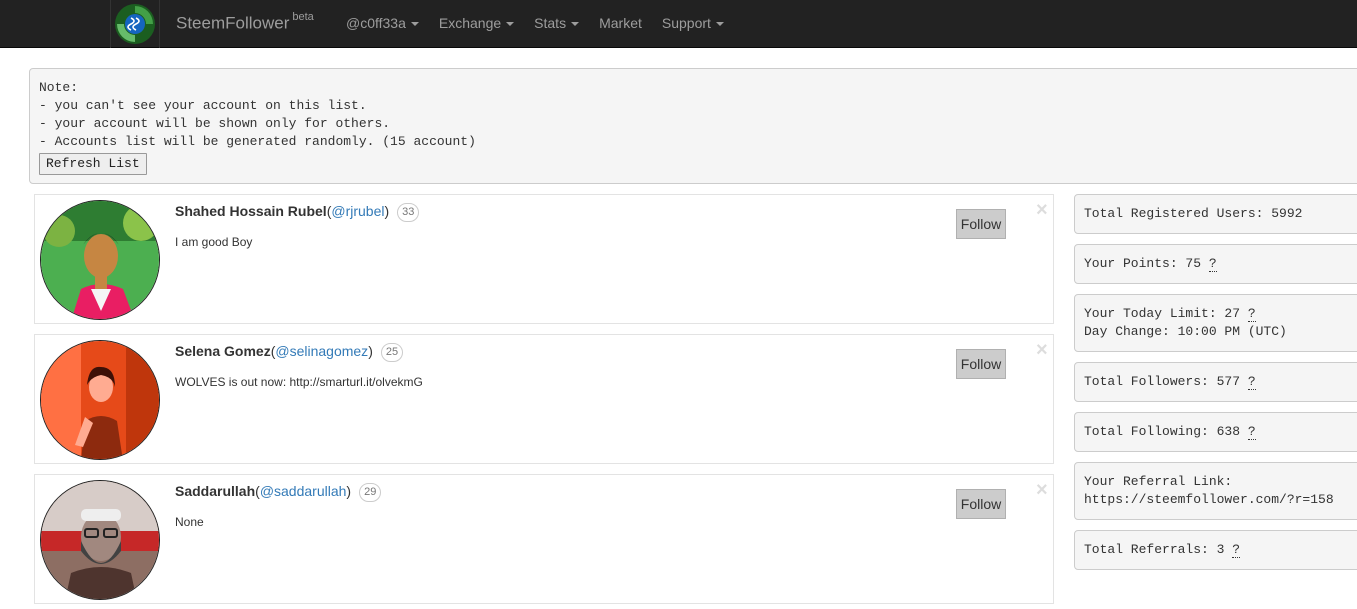  I want to click on reputation-badge: 33, so click(408, 212).